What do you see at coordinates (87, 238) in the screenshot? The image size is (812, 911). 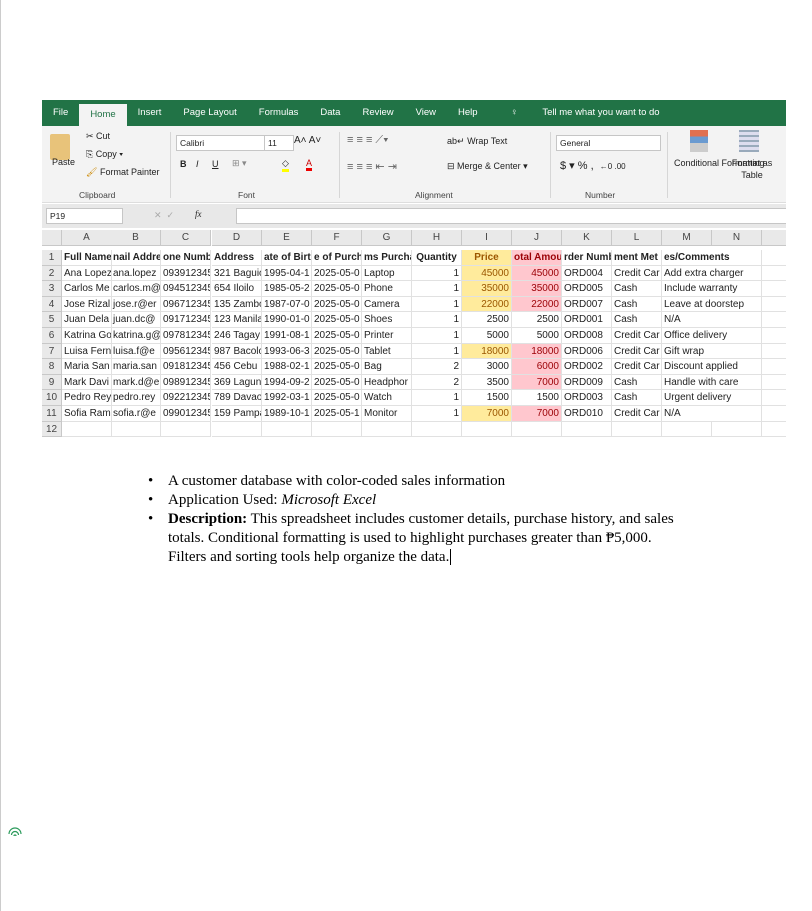 I see `column-header-A: A` at bounding box center [87, 238].